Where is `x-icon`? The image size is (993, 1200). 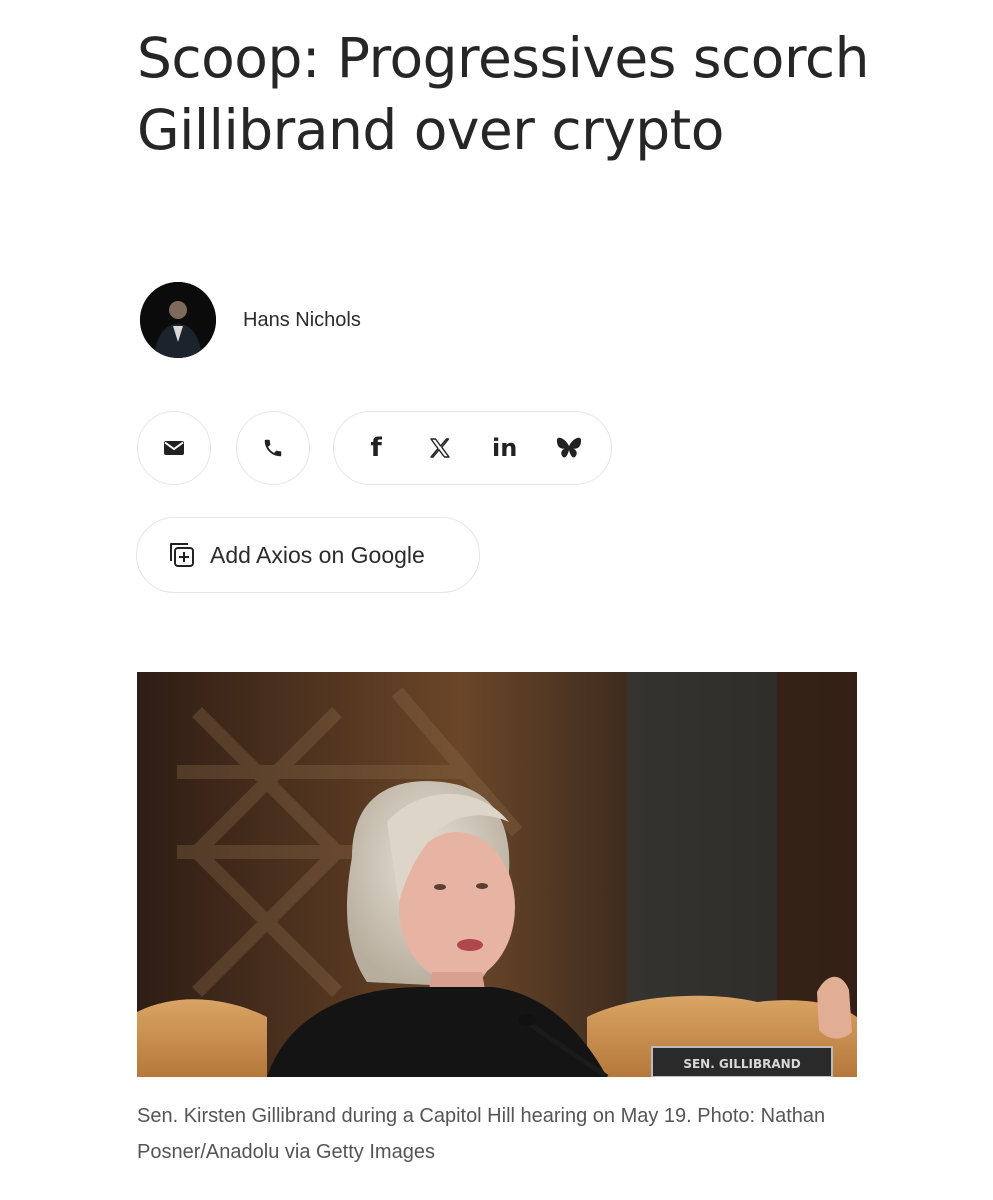
x-icon is located at coordinates (440, 448).